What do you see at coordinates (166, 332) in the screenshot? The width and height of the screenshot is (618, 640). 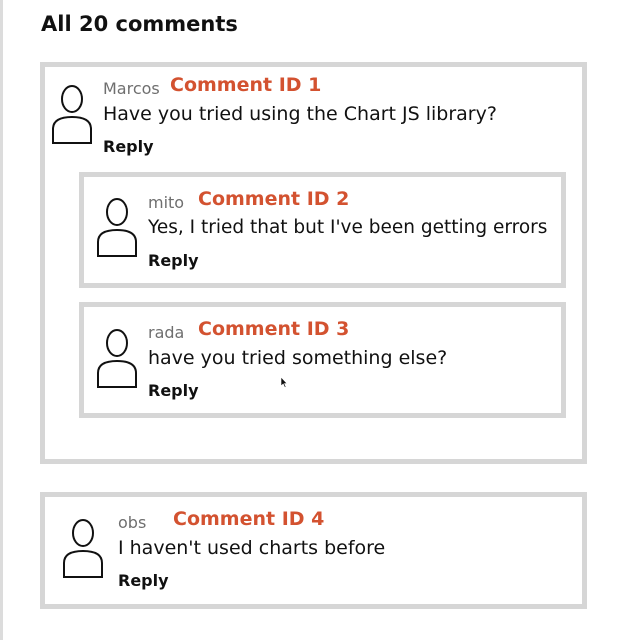 I see `comment-author: rada` at bounding box center [166, 332].